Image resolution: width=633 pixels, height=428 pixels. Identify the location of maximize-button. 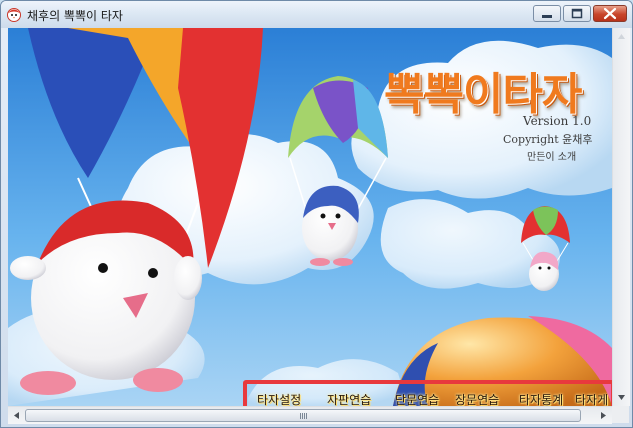
(577, 13).